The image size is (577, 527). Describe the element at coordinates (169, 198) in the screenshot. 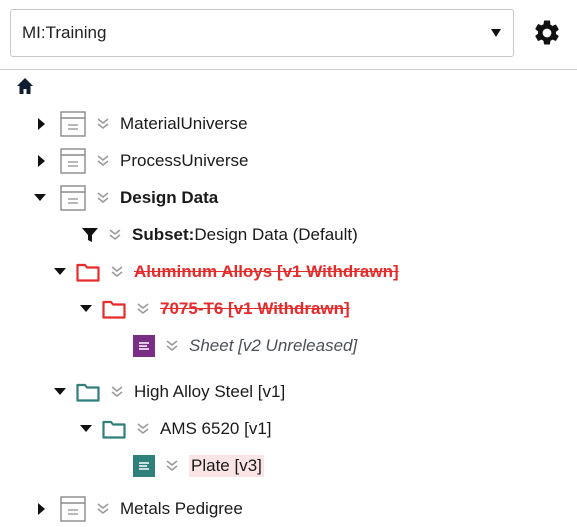

I see `tree-label: Design Data` at that location.